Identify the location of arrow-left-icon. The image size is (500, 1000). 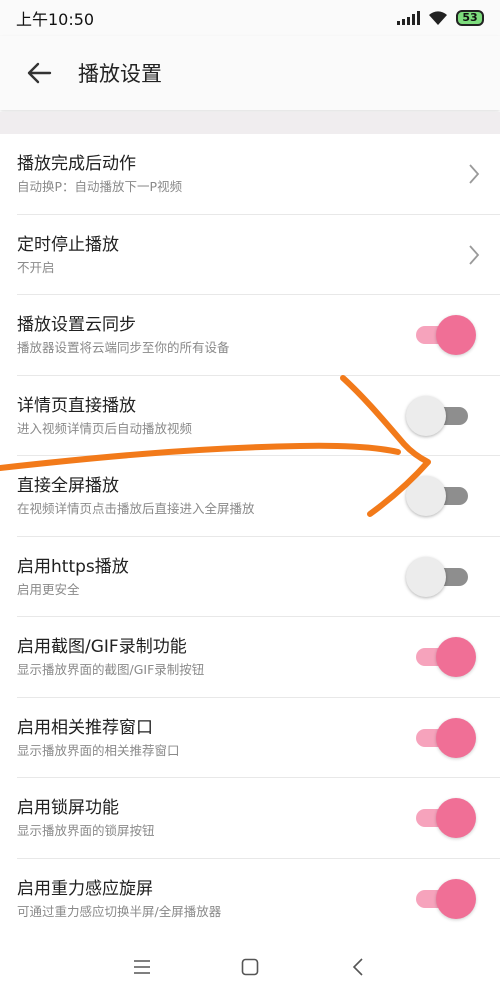
(39, 73).